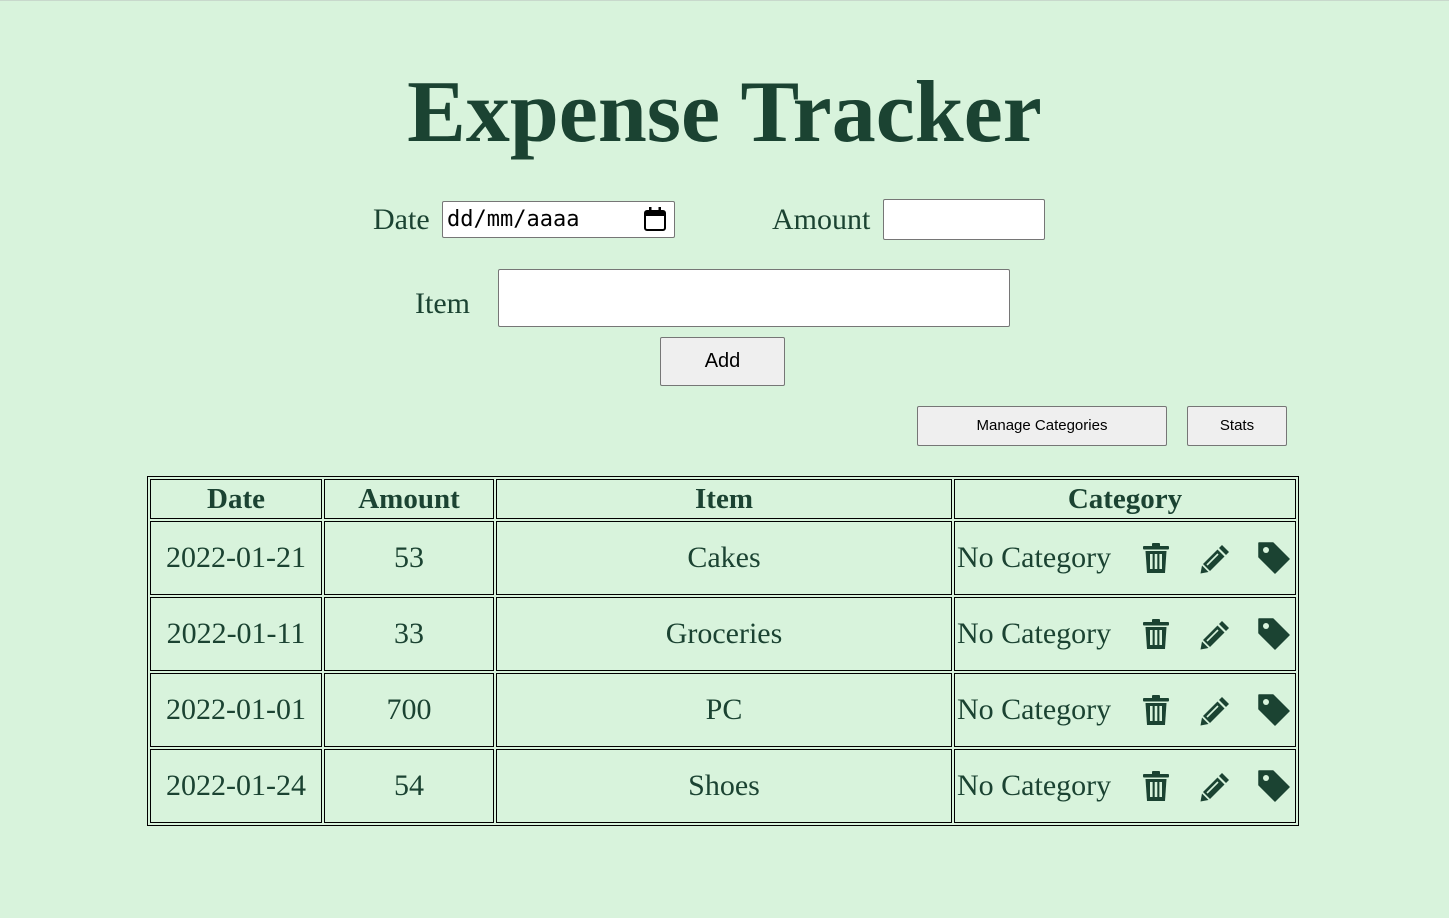  Describe the element at coordinates (1125, 499) in the screenshot. I see `header-category: Category` at that location.